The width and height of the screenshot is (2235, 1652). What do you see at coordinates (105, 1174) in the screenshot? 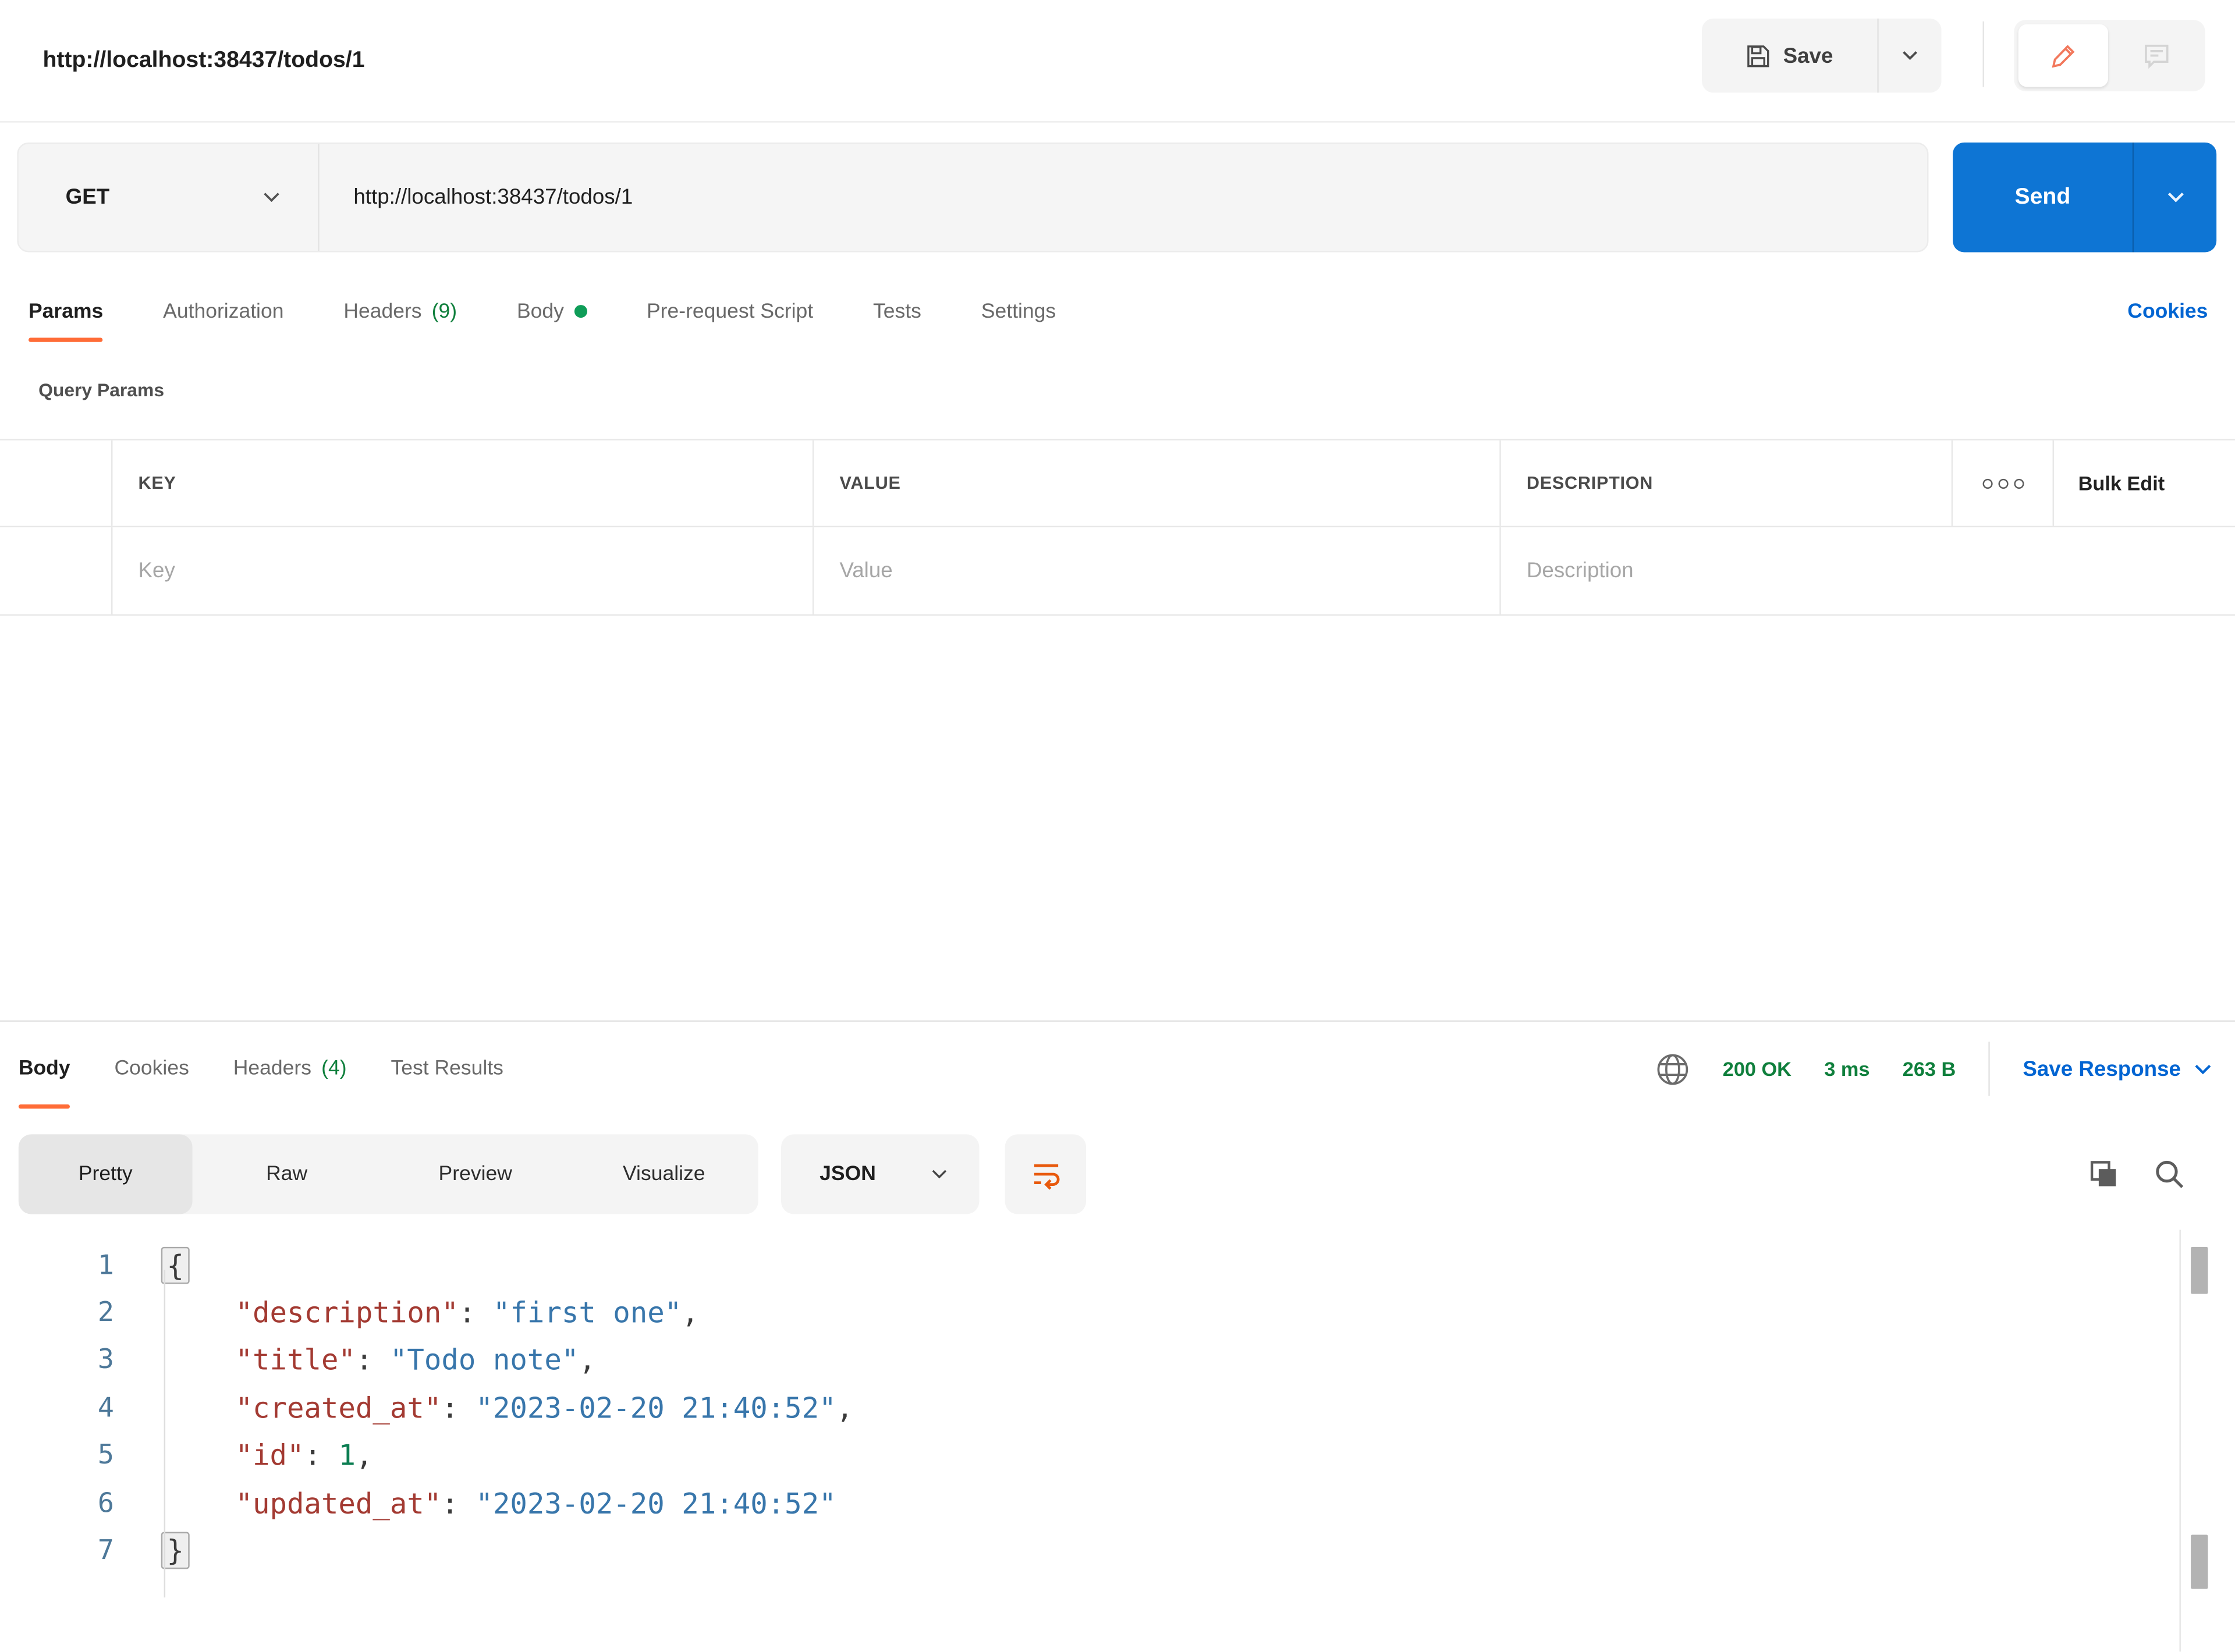
I see `view-pretty: Pretty` at bounding box center [105, 1174].